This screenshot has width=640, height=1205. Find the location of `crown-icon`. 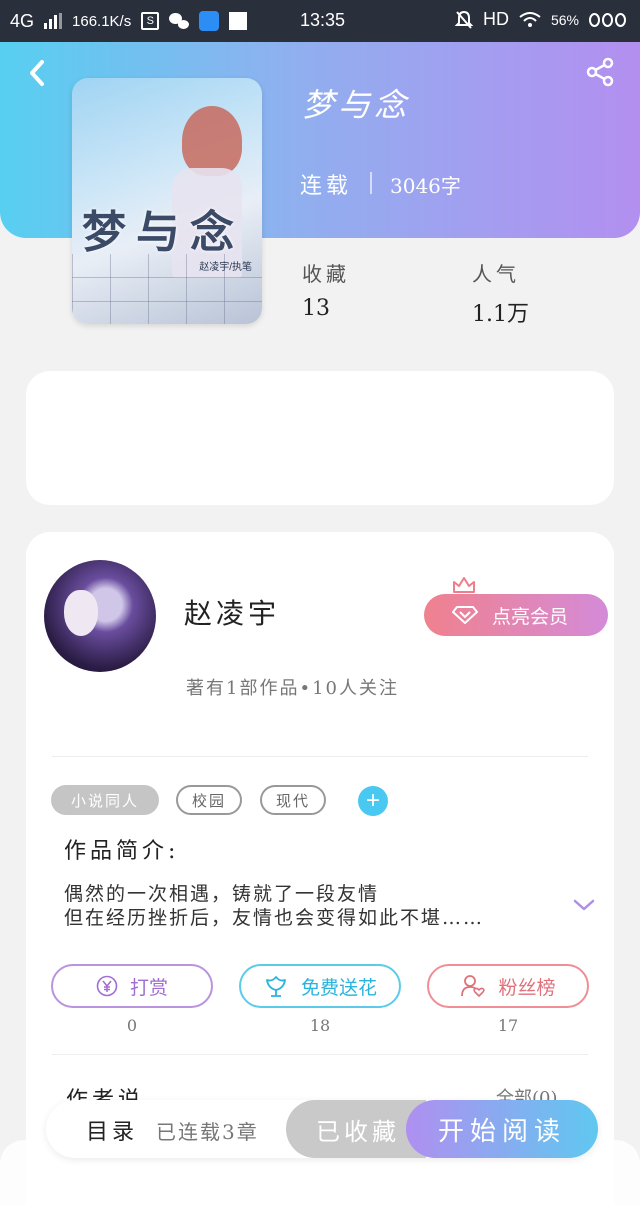

crown-icon is located at coordinates (464, 585).